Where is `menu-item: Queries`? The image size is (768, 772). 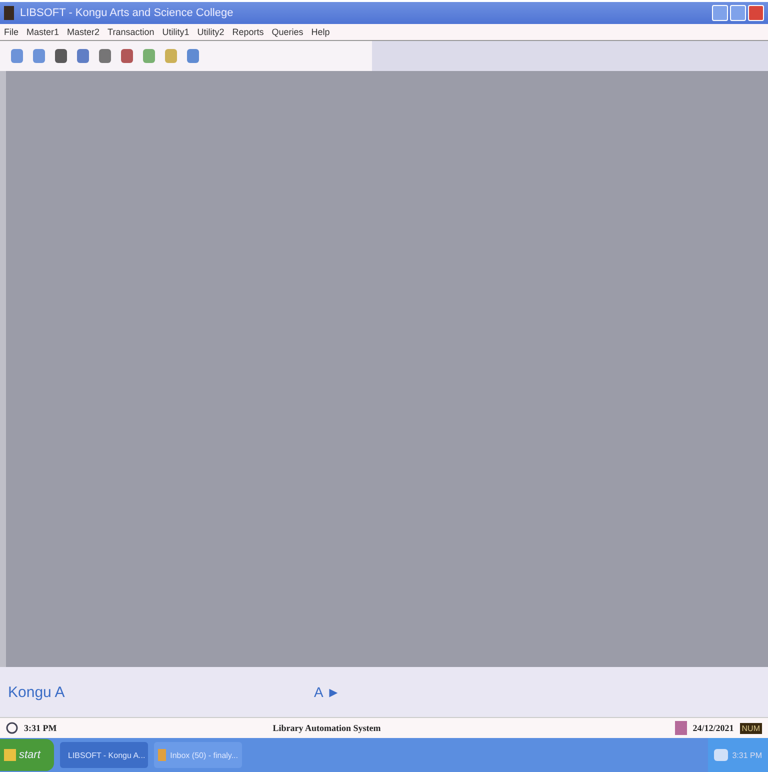 menu-item: Queries is located at coordinates (288, 32).